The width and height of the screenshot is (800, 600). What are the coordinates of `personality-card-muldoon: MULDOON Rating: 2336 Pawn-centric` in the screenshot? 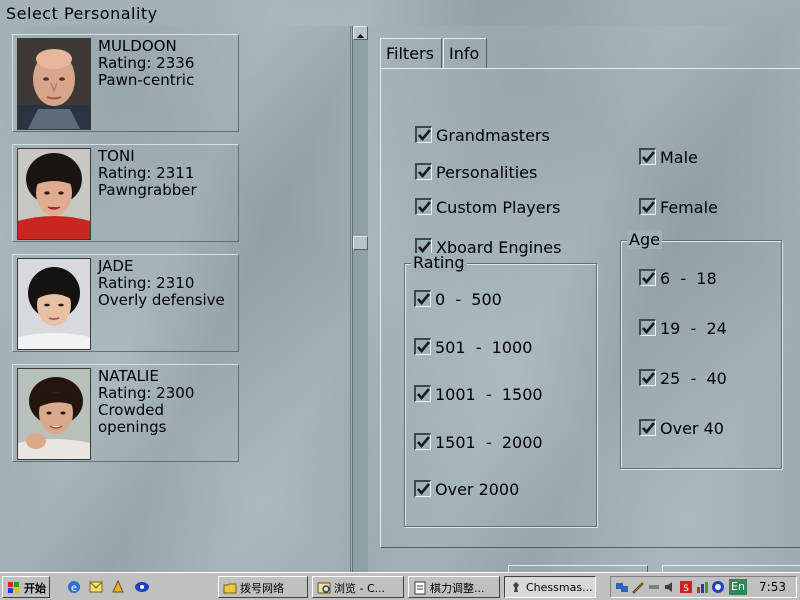 It's located at (125, 83).